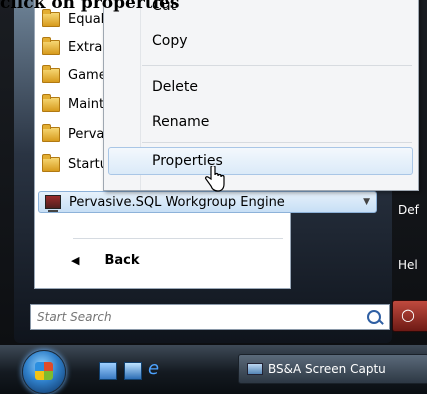  I want to click on show-desktop-icon, so click(108, 371).